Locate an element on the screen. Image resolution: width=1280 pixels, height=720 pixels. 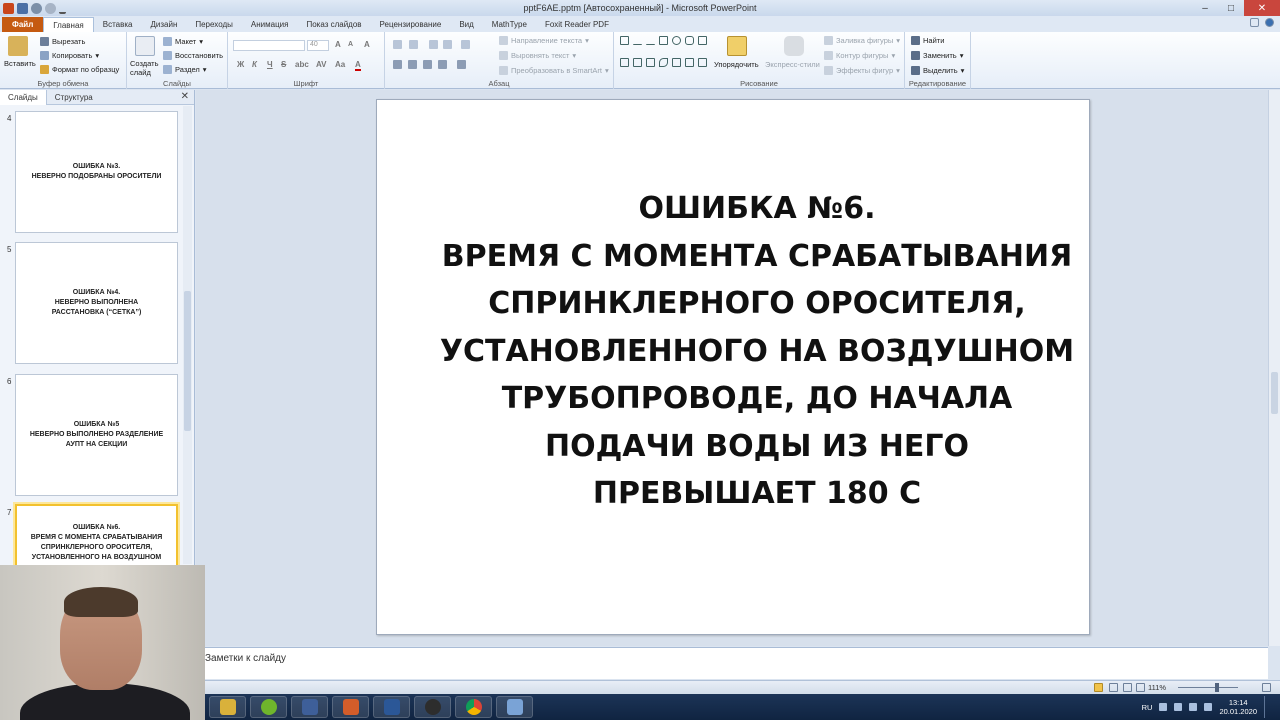
shape-outline-button: Контур фигуры ▾ is located at coordinates (859, 55).